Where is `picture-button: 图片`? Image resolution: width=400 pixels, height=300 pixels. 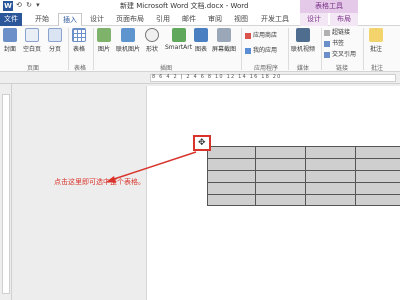 picture-button: 图片 is located at coordinates (104, 40).